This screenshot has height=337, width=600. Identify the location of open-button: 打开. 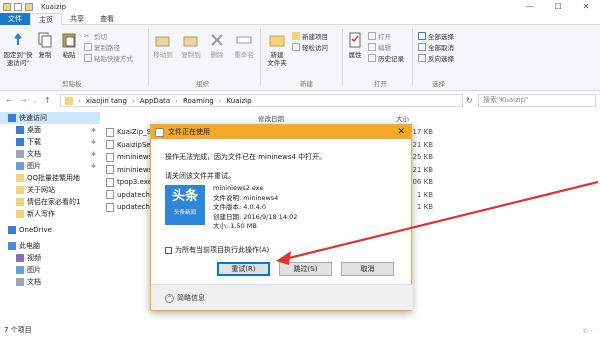
(379, 36).